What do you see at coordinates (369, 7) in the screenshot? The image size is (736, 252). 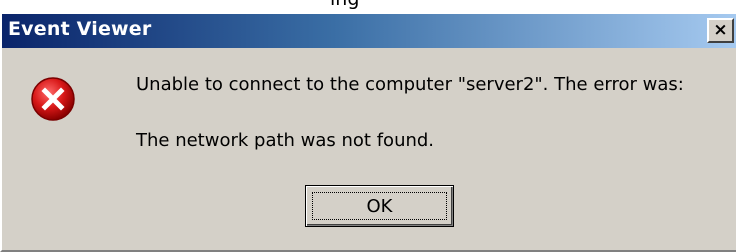 I see `background-window-strip: ing` at bounding box center [369, 7].